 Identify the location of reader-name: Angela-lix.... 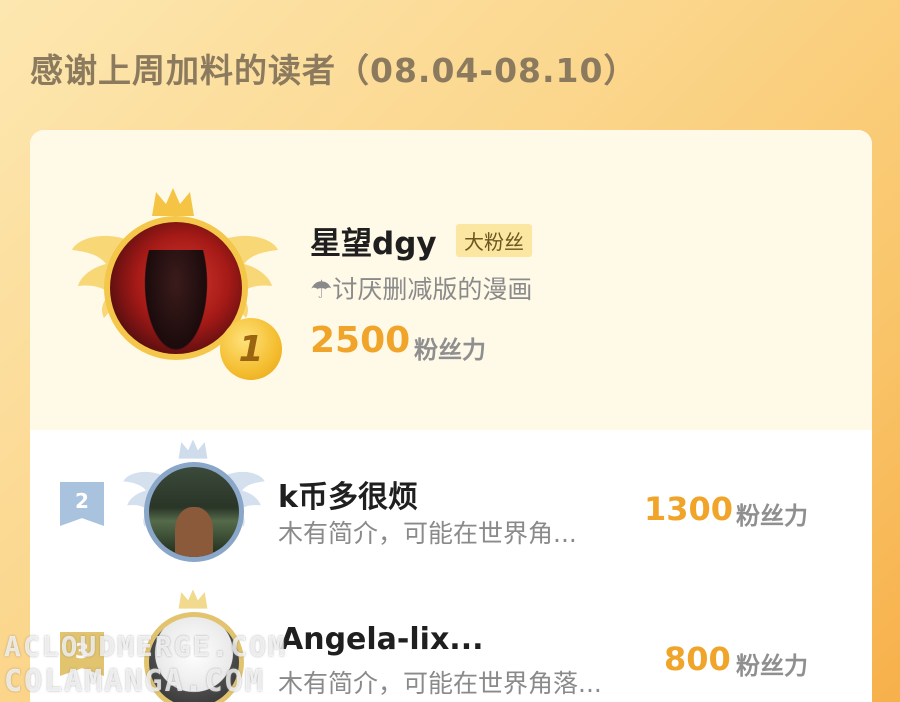
(381, 639).